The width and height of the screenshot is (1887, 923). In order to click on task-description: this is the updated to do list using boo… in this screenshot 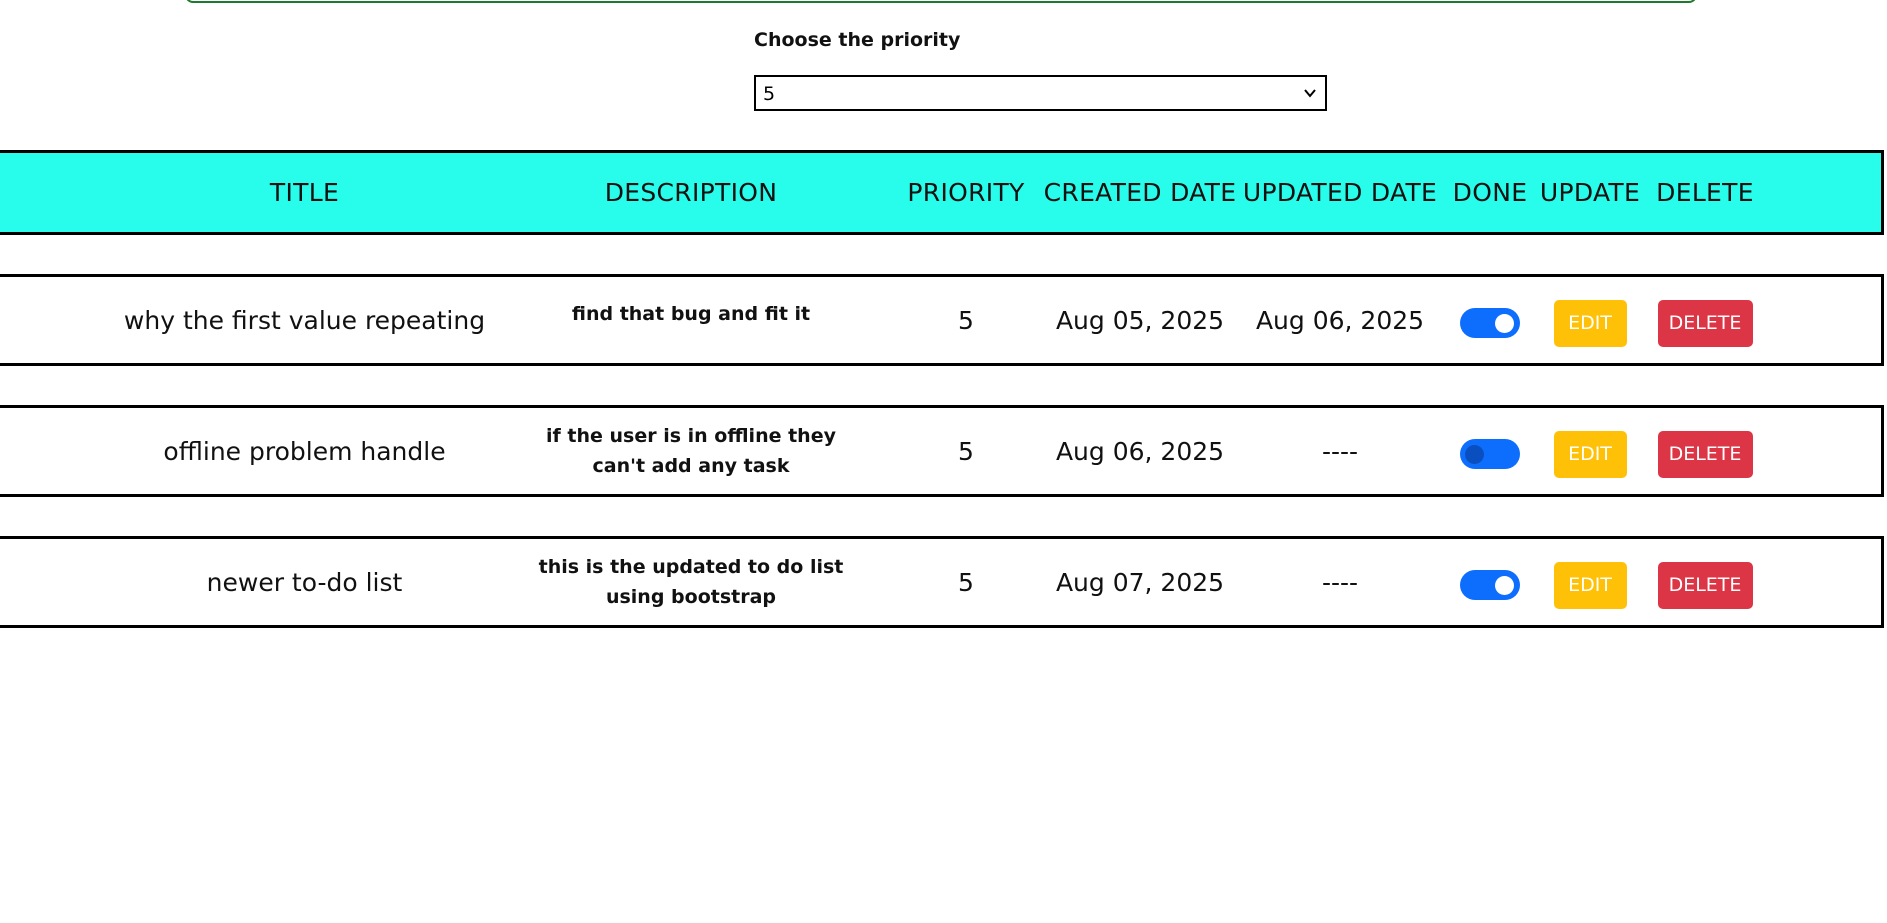, I will do `click(691, 582)`.